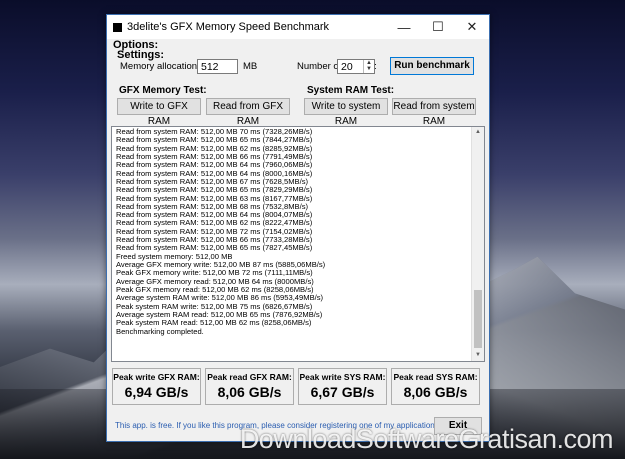  Describe the element at coordinates (249, 377) in the screenshot. I see `stat-label: Peak read GFX RAM:` at that location.